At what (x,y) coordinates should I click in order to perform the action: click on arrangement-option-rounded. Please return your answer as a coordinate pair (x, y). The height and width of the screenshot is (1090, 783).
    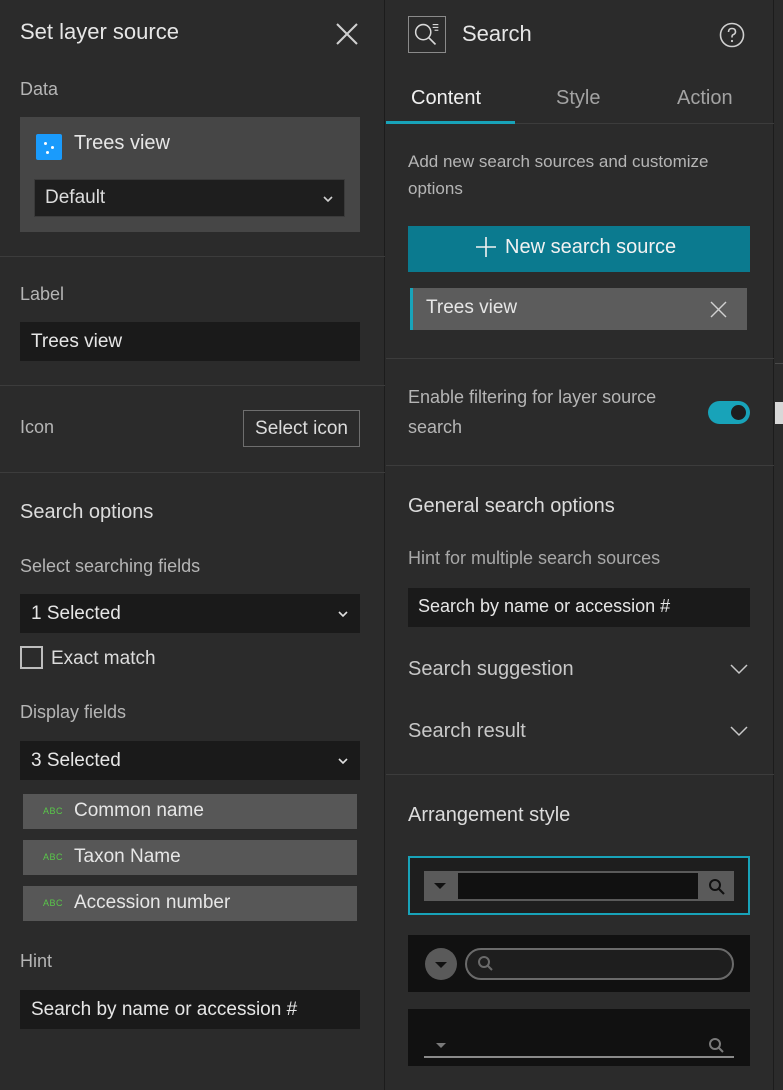
    Looking at the image, I should click on (579, 963).